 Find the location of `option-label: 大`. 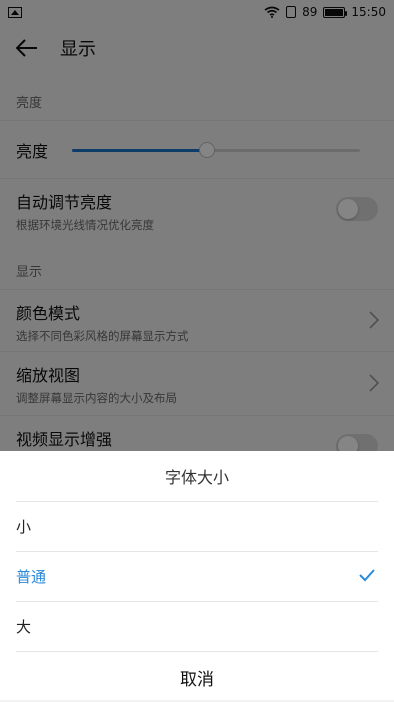

option-label: 大 is located at coordinates (24, 627).